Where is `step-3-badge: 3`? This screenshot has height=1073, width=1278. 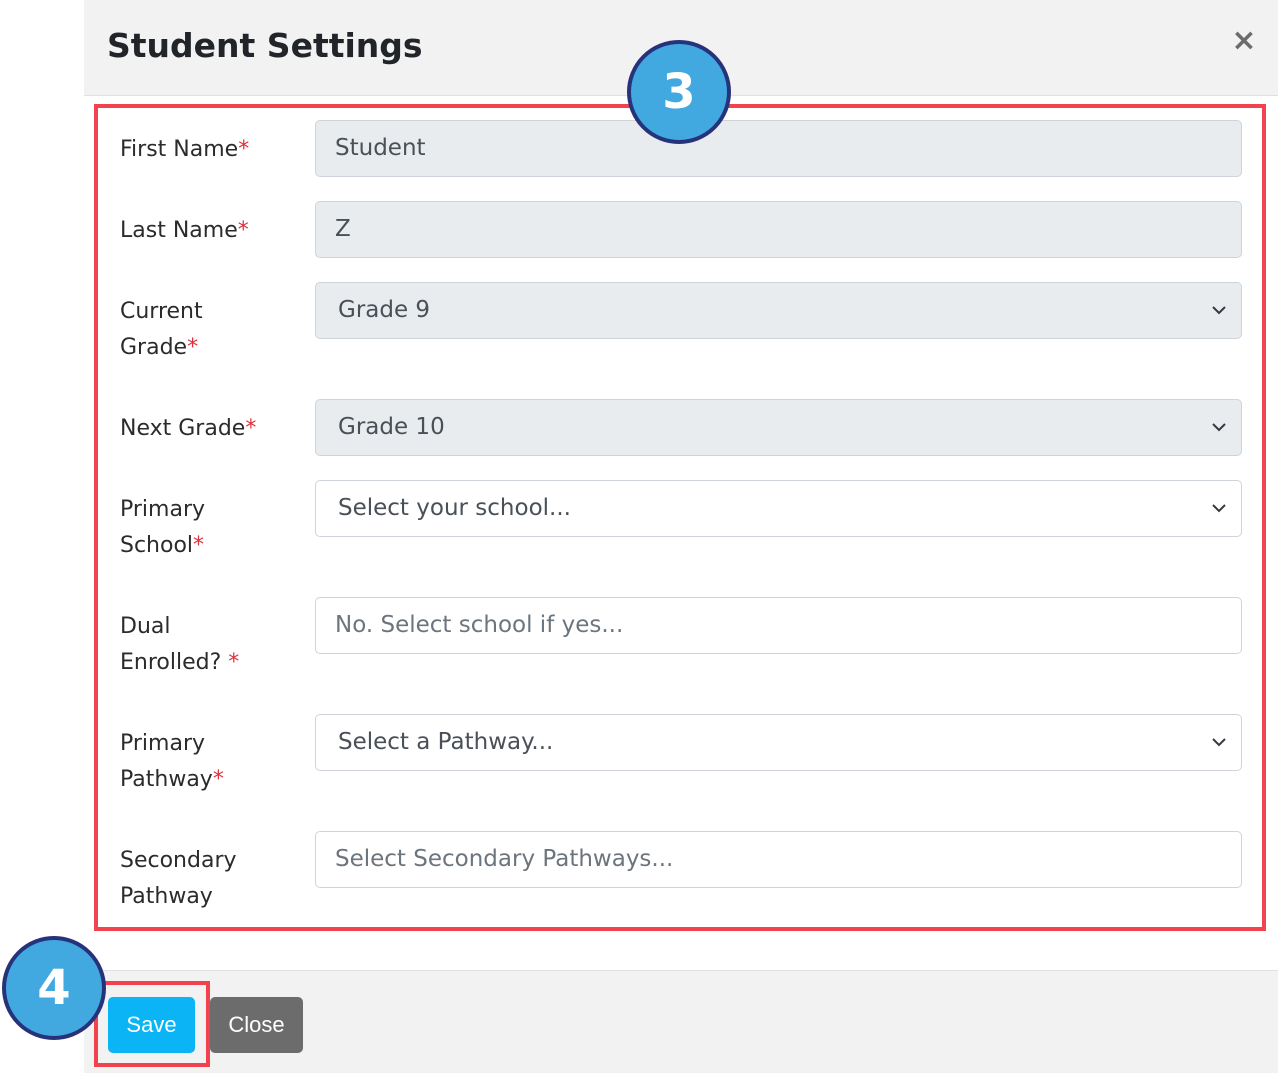 step-3-badge: 3 is located at coordinates (679, 92).